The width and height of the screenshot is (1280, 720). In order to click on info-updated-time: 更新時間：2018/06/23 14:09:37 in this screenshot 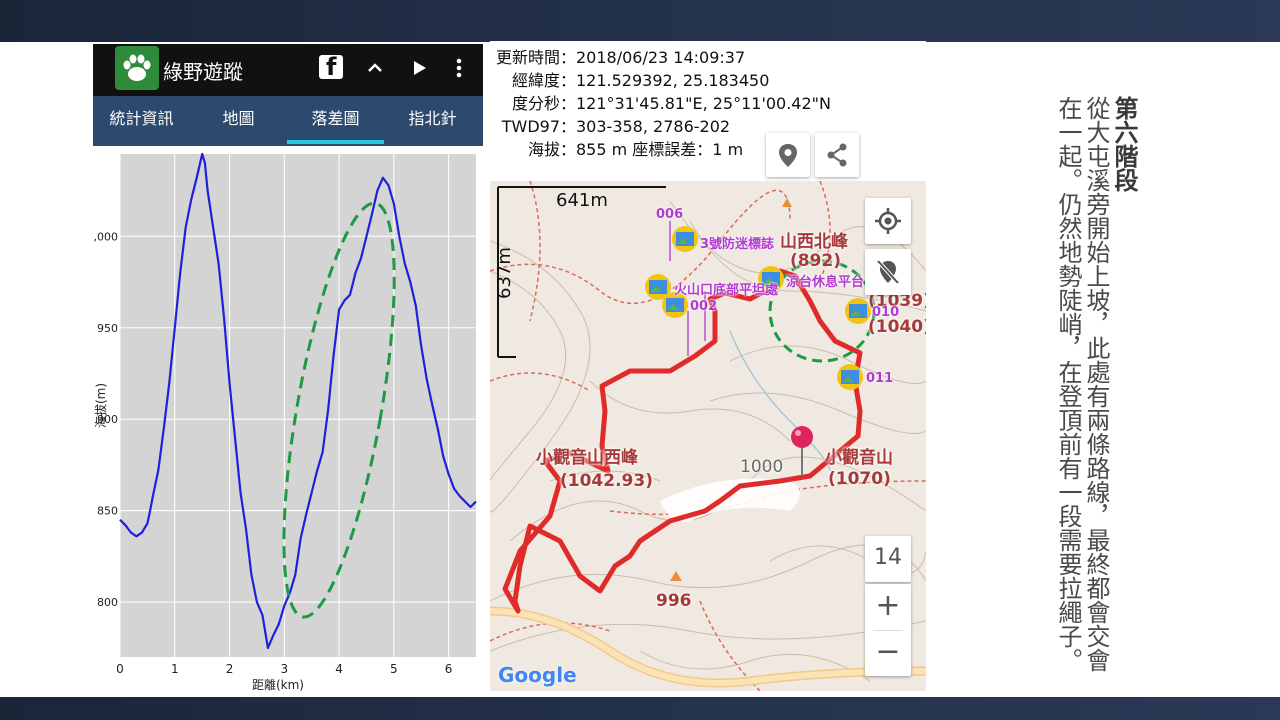, I will do `click(620, 57)`.